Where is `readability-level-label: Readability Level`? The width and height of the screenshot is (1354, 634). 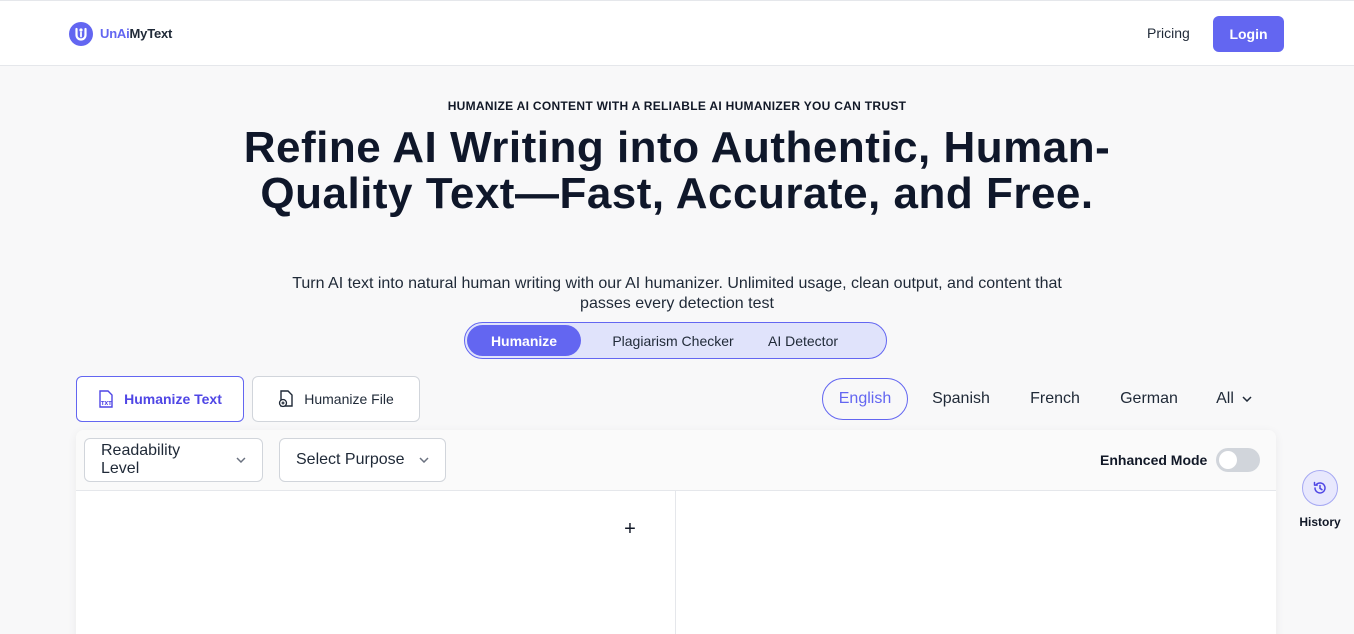 readability-level-label: Readability Level is located at coordinates (141, 459).